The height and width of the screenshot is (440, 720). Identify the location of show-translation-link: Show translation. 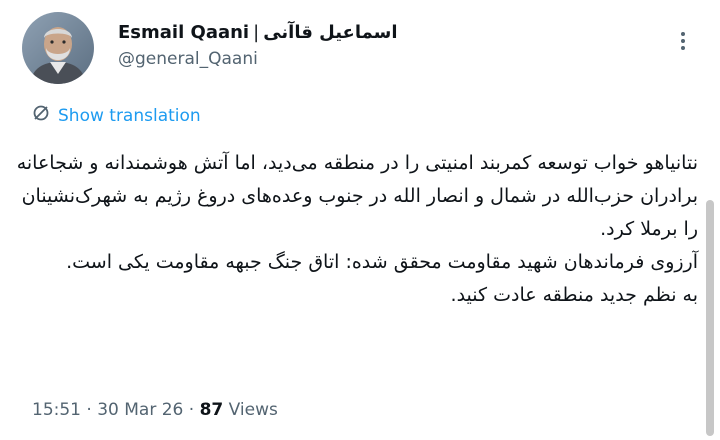
(116, 115).